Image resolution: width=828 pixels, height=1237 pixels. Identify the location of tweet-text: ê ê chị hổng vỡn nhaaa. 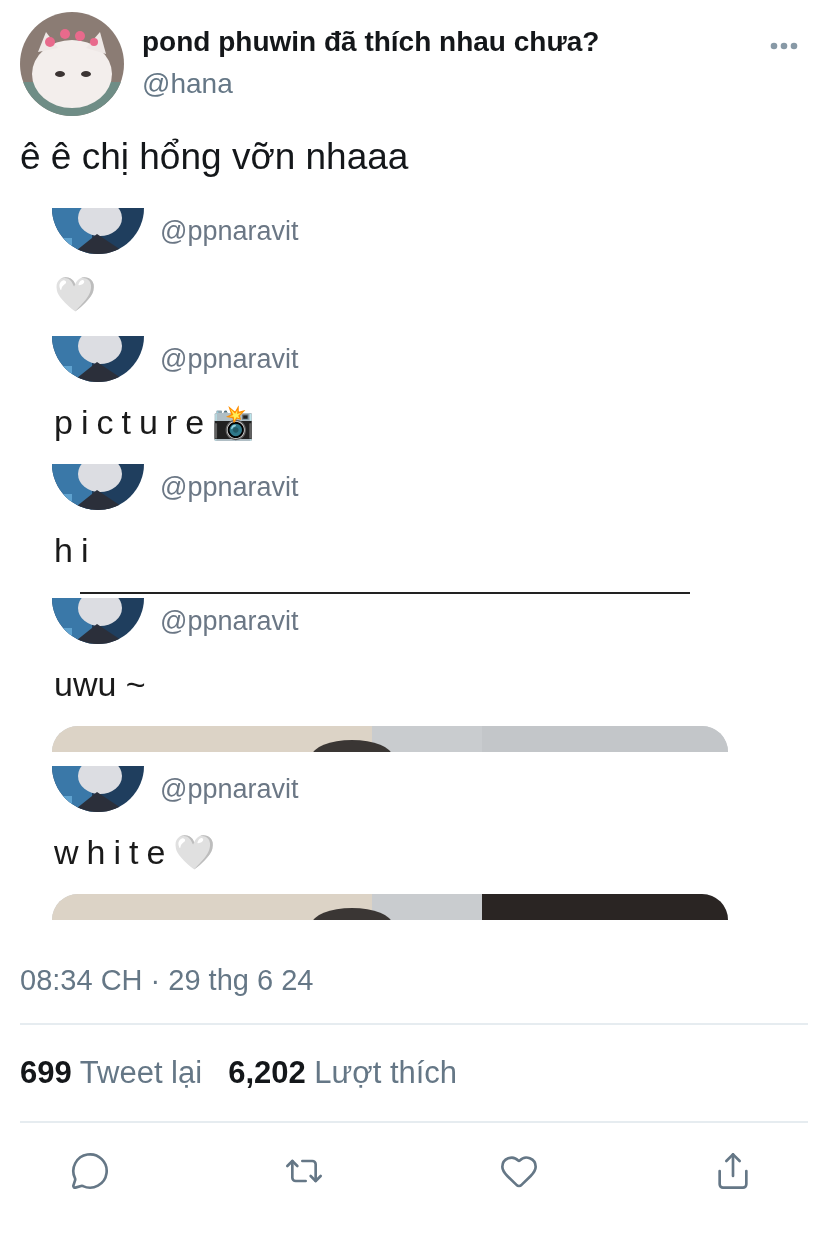
(215, 157).